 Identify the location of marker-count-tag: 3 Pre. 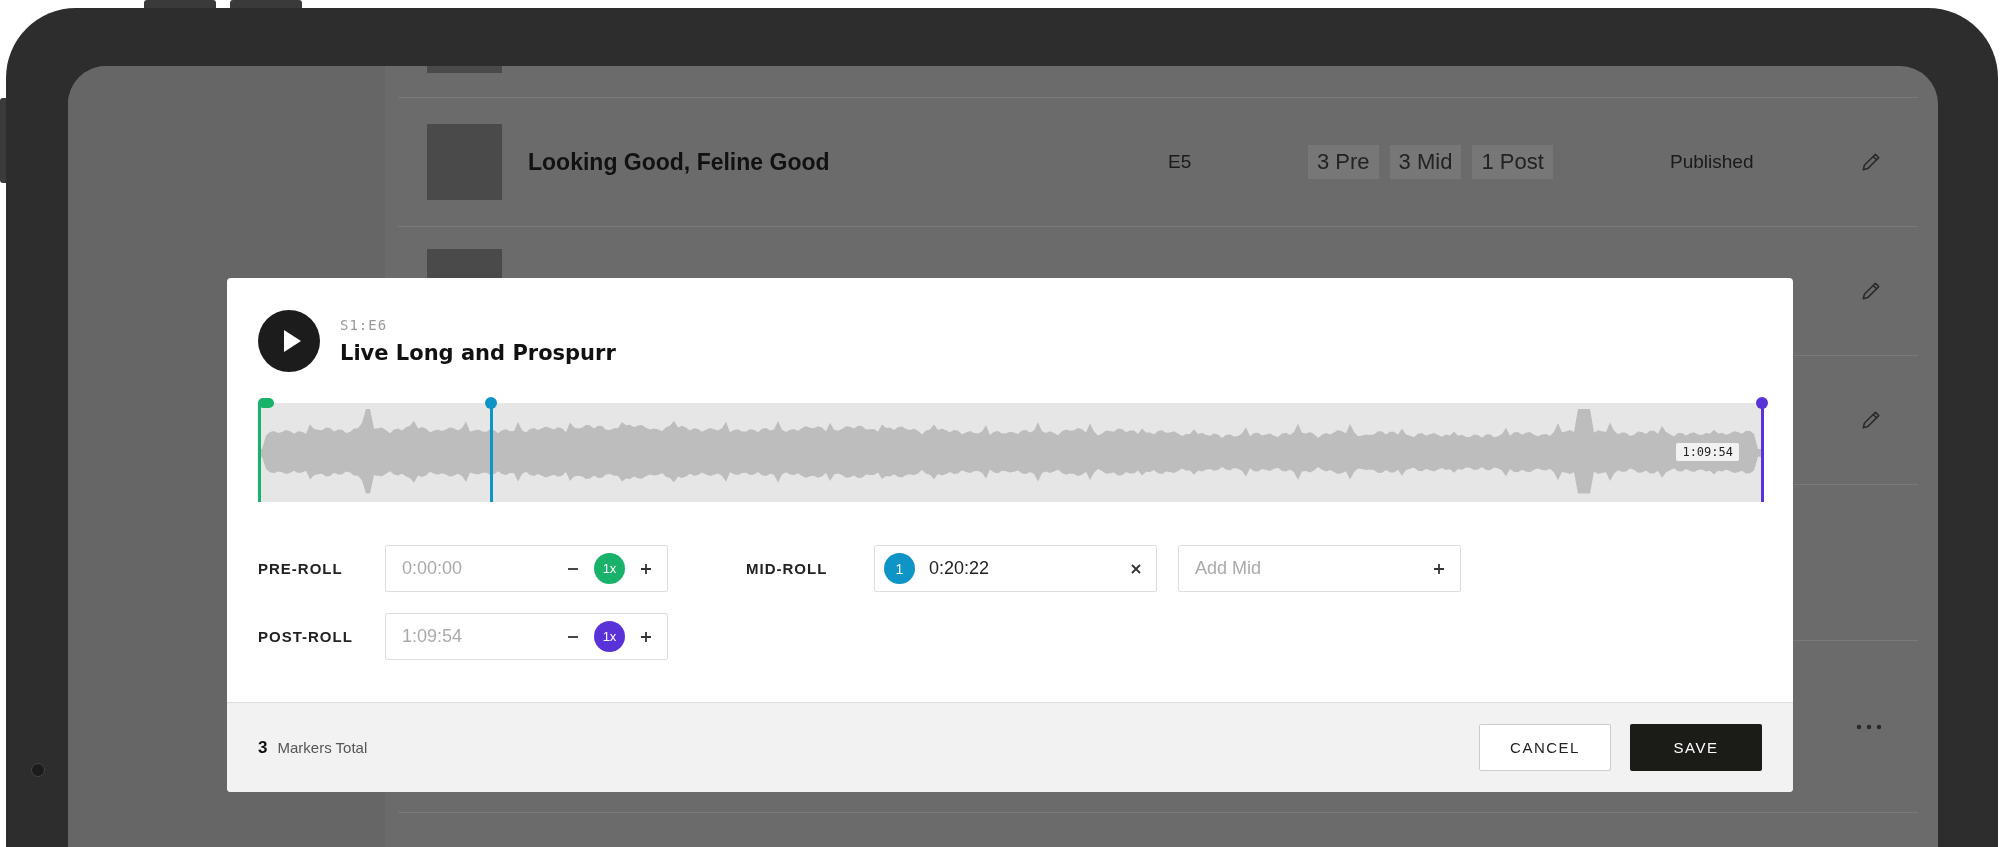
(1343, 162).